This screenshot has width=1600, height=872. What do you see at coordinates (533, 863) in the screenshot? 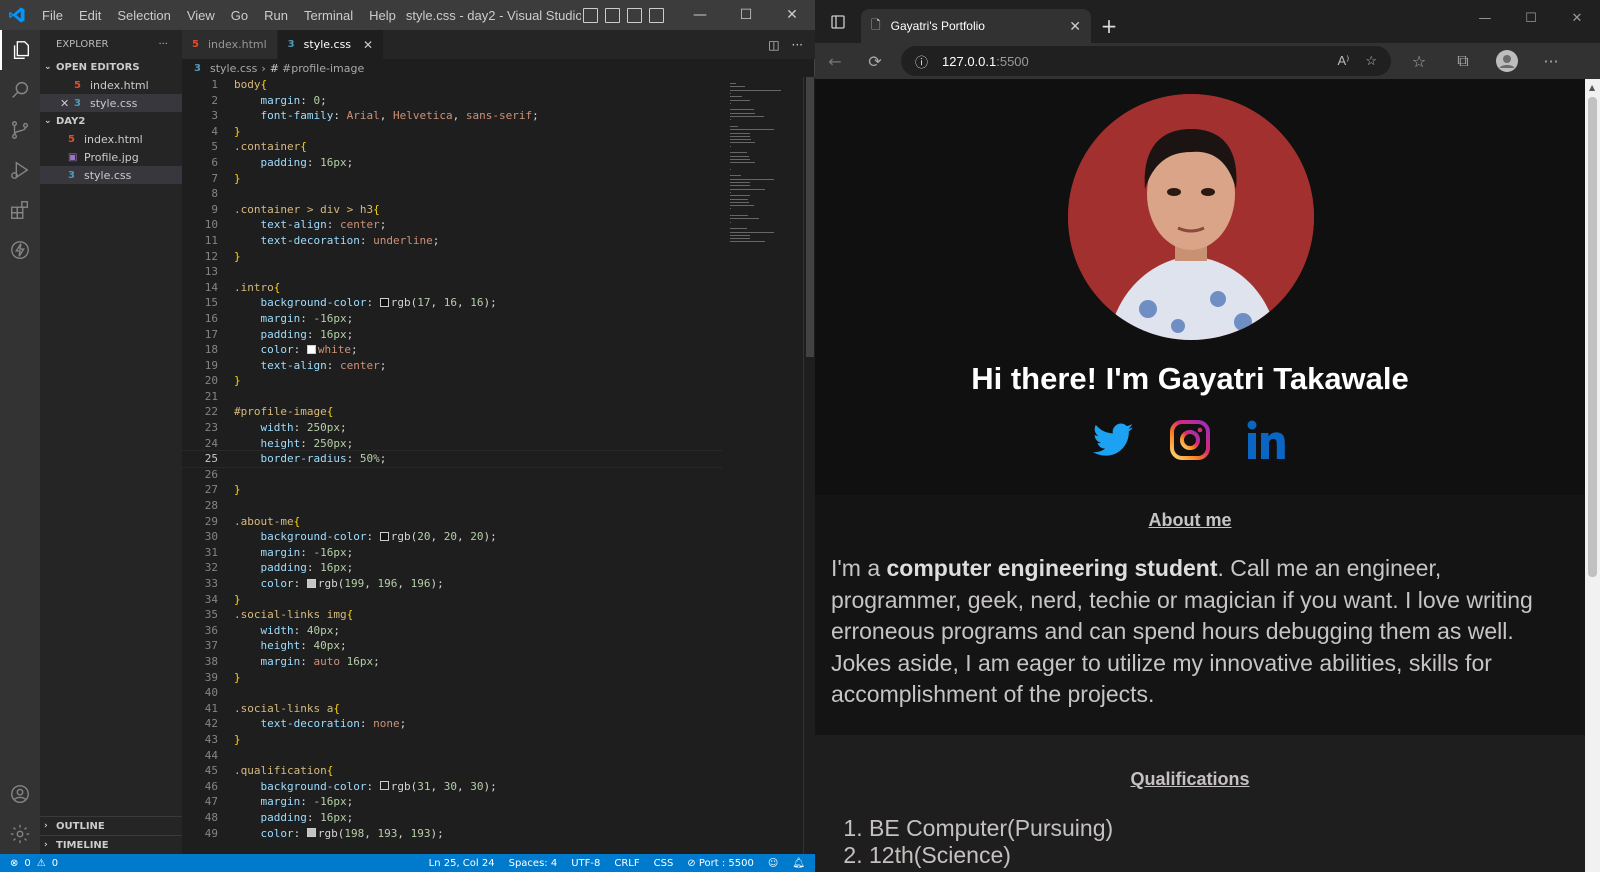
I see `status-indentation: Spaces: 4` at bounding box center [533, 863].